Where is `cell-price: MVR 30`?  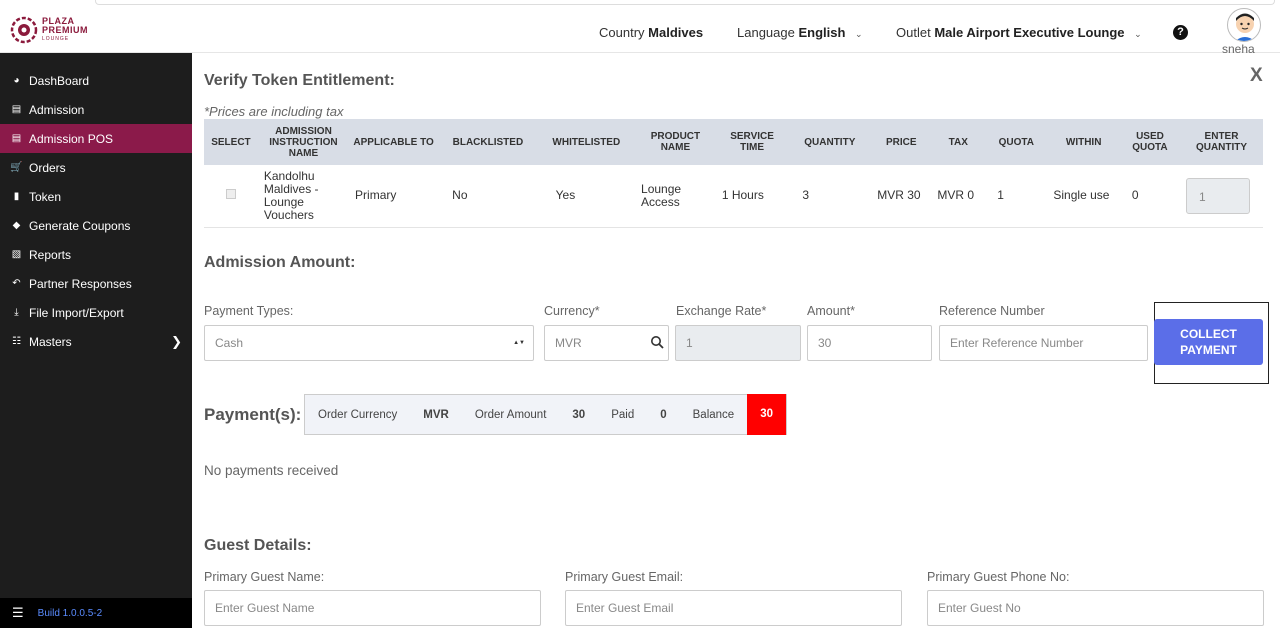 cell-price: MVR 30 is located at coordinates (901, 196).